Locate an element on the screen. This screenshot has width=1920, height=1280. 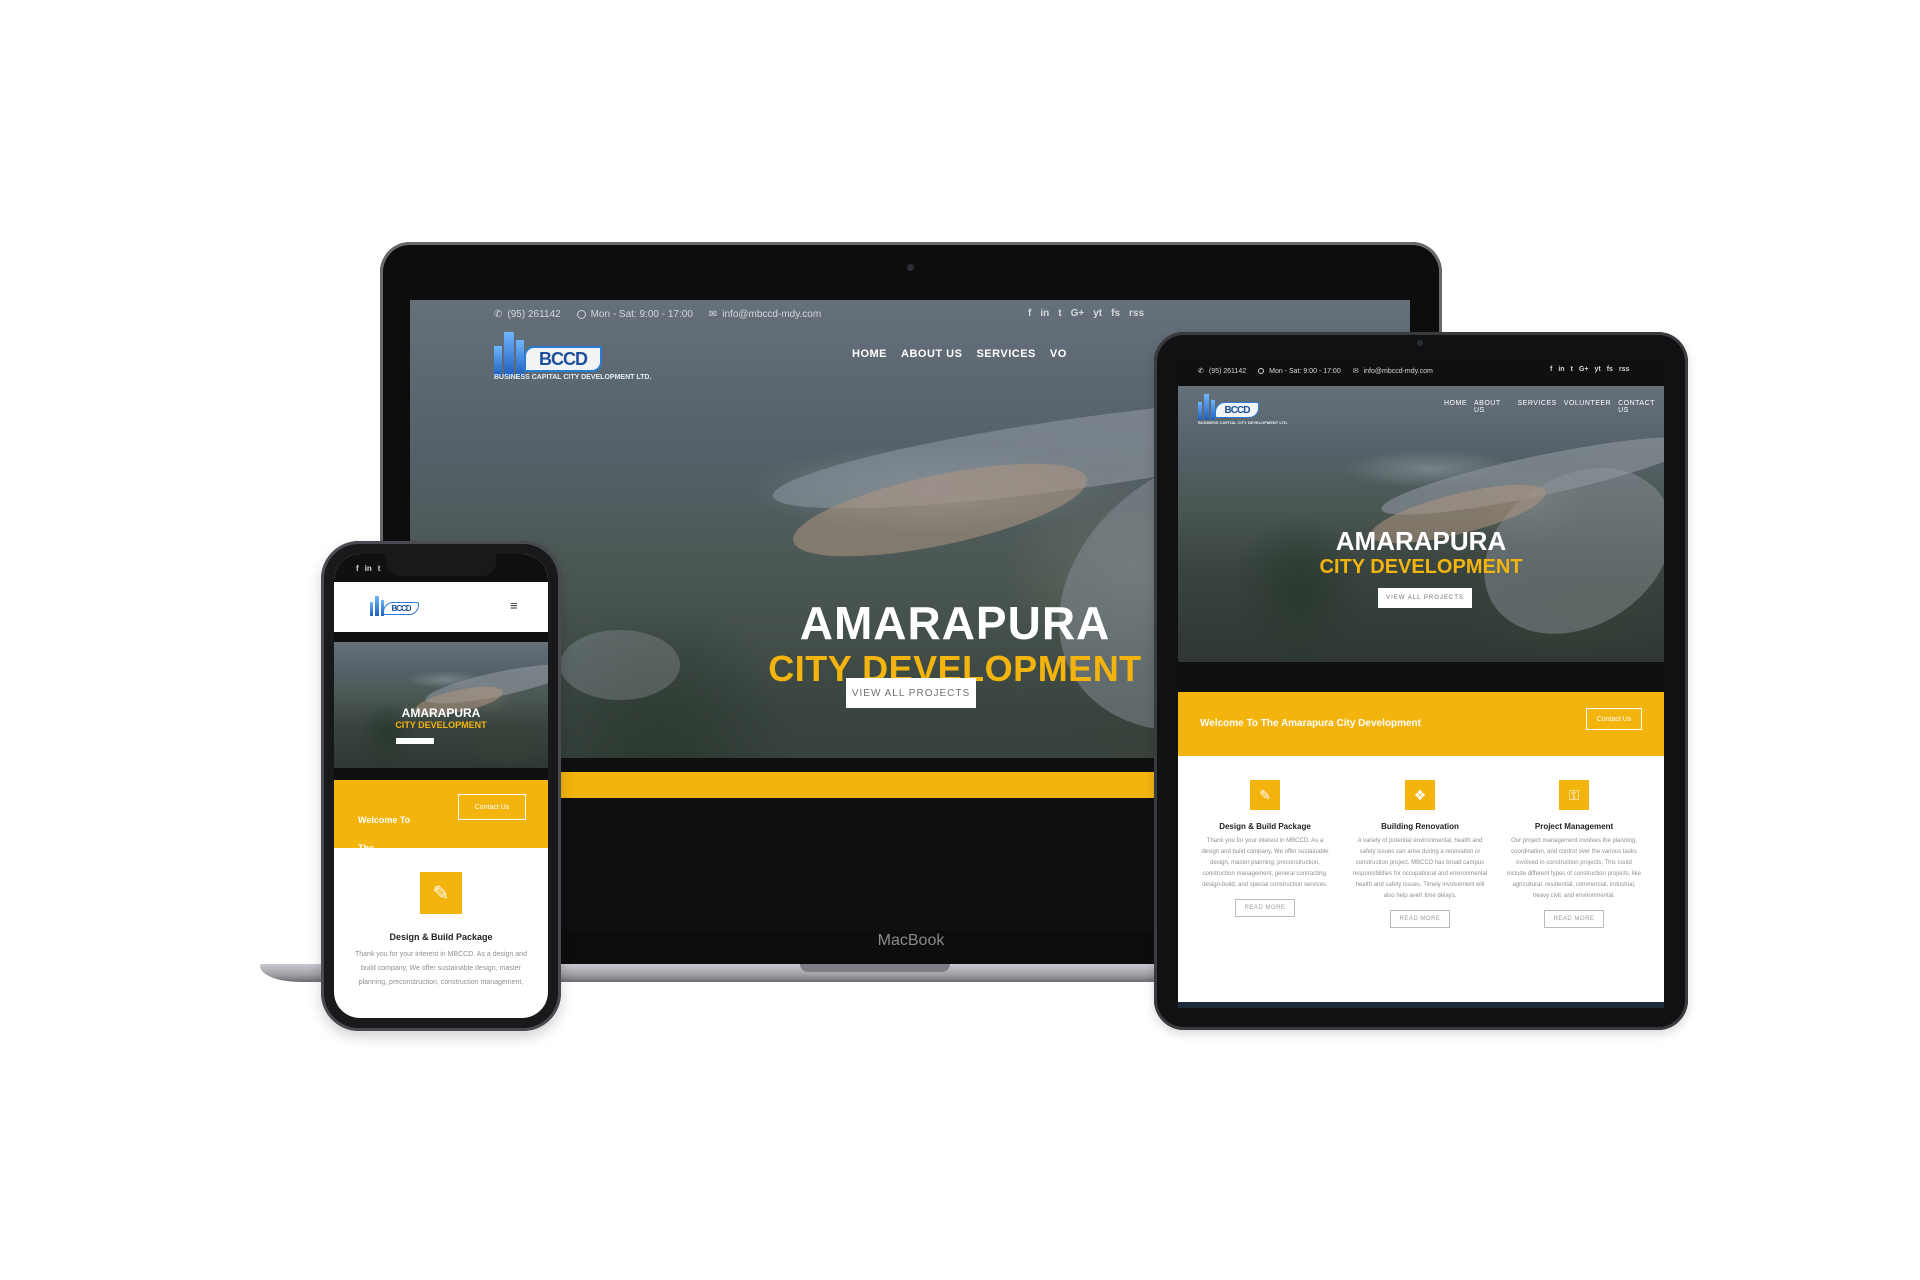
hamburger-menu-icon: ≡ is located at coordinates (514, 605).